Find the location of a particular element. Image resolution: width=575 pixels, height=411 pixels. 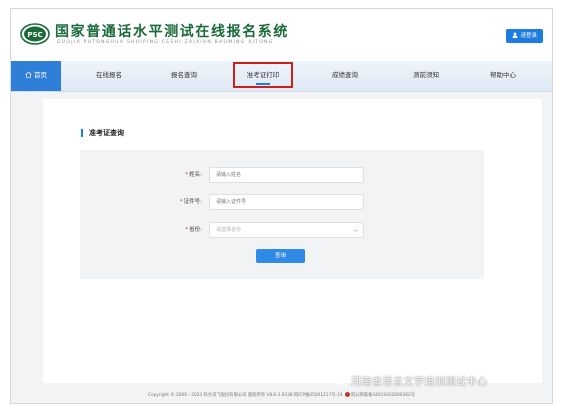

nav-registration-query: 报名查询 is located at coordinates (184, 76).